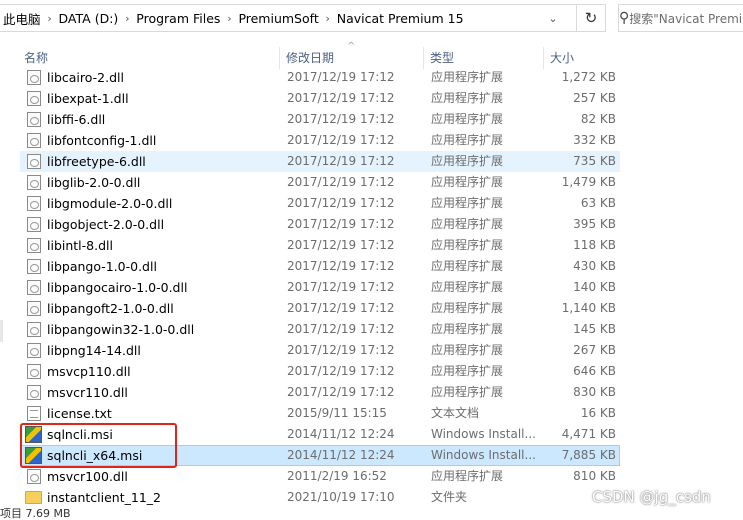 This screenshot has height=520, width=743. What do you see at coordinates (594, 350) in the screenshot?
I see `file-size: 267 KB` at bounding box center [594, 350].